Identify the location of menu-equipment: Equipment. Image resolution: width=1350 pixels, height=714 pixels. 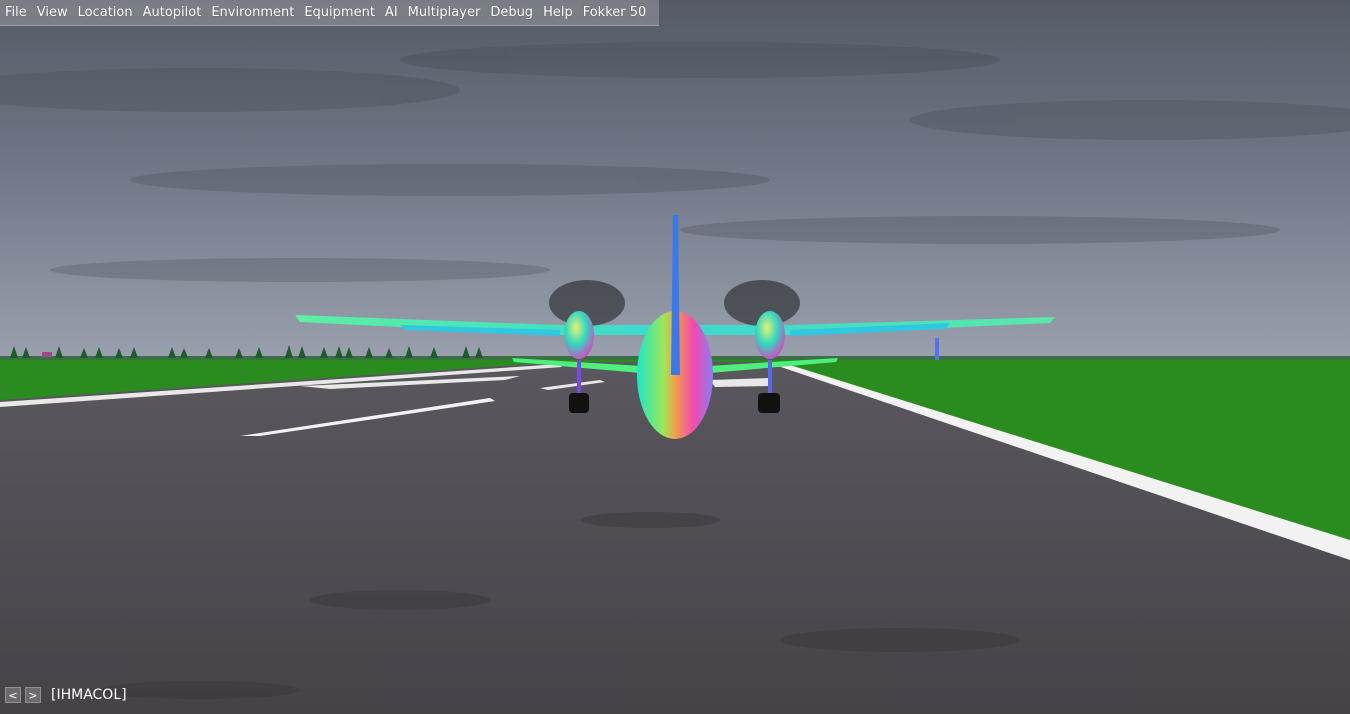
(341, 13).